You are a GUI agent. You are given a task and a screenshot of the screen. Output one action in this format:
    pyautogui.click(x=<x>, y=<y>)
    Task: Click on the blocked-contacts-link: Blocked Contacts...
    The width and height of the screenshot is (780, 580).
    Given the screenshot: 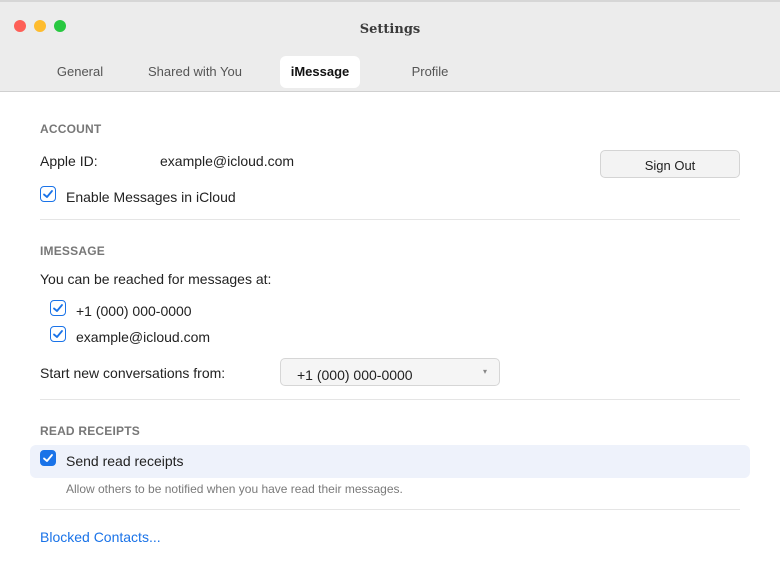 What is the action you would take?
    pyautogui.click(x=100, y=537)
    